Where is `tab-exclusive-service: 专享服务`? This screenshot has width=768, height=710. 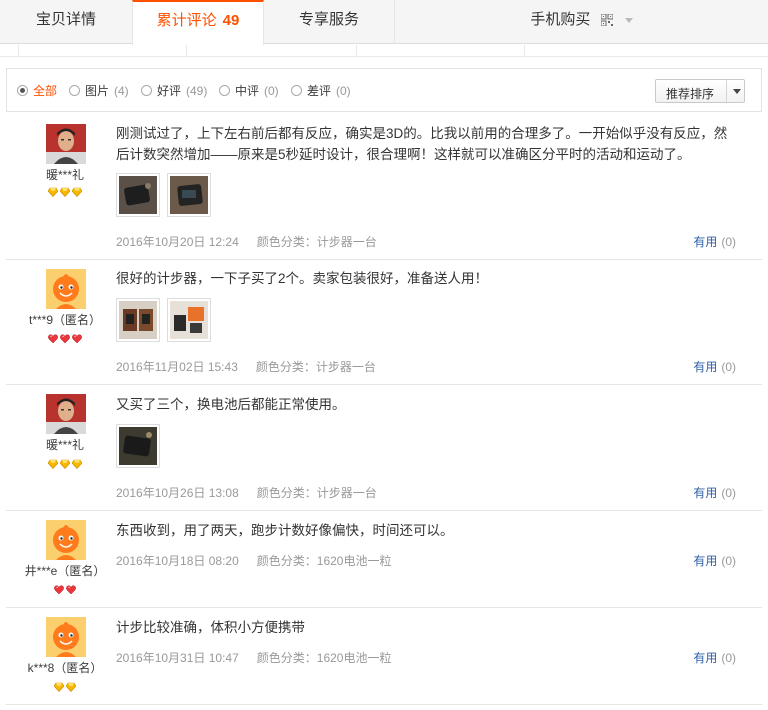
tab-exclusive-service: 专享服务 is located at coordinates (329, 22).